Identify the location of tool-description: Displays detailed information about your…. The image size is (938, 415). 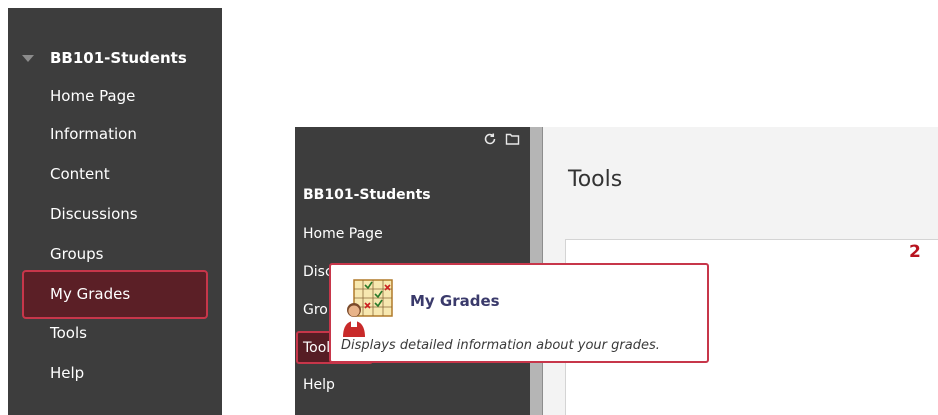
(500, 345).